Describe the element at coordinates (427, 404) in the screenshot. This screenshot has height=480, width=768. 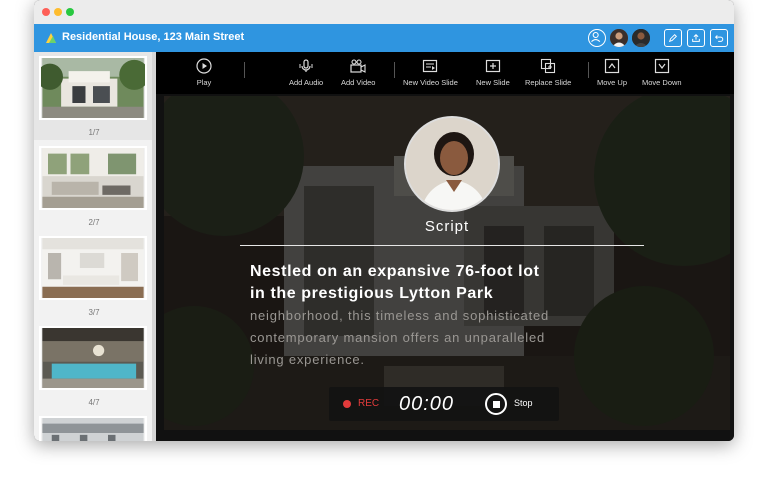
I see `recording-timer: 00:00` at that location.